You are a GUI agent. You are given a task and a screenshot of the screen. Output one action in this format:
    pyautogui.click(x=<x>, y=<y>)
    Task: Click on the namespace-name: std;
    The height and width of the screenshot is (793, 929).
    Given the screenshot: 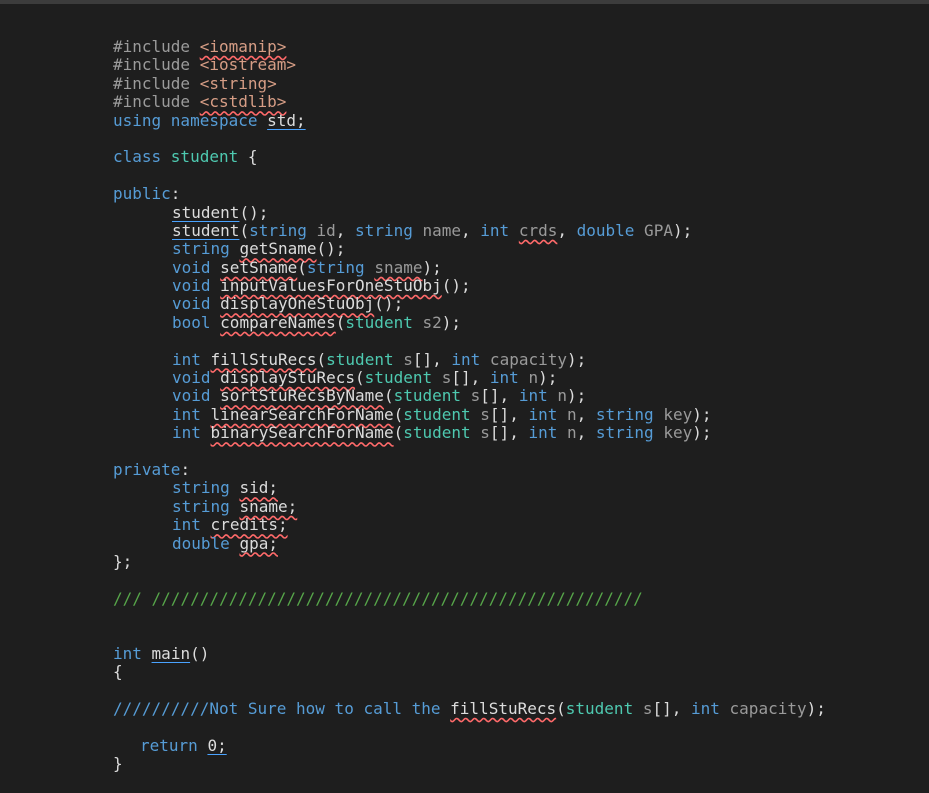 What is the action you would take?
    pyautogui.click(x=286, y=120)
    